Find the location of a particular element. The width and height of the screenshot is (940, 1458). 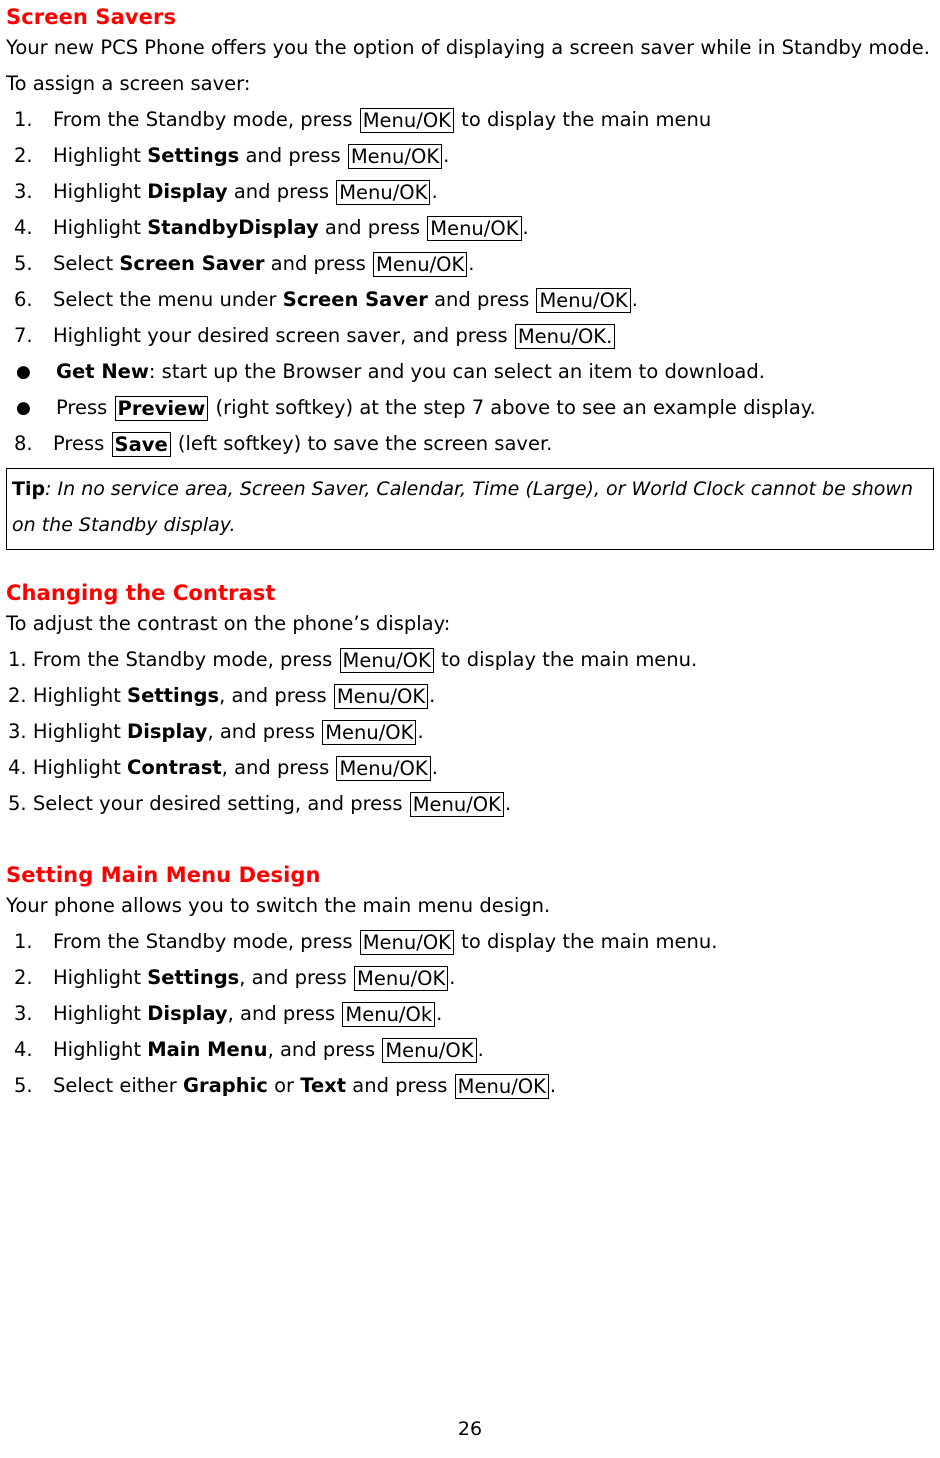

list-marker: 7. is located at coordinates (23, 335).